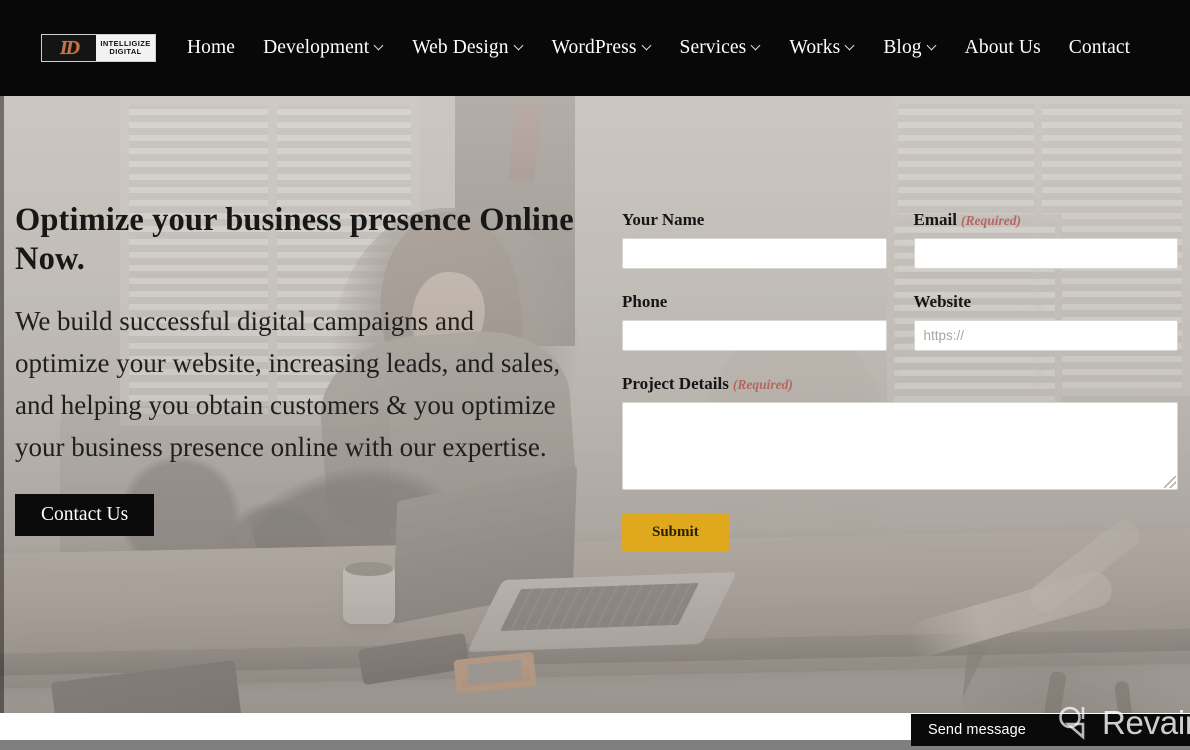 Image resolution: width=1190 pixels, height=750 pixels. Describe the element at coordinates (900, 446) in the screenshot. I see `project-details-textarea` at that location.